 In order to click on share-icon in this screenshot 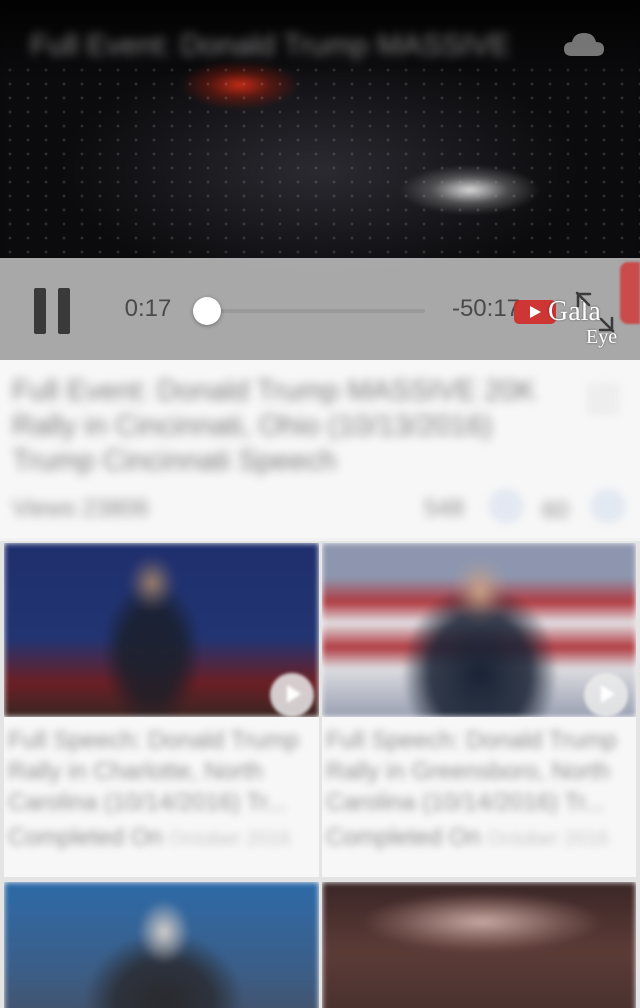, I will do `click(603, 399)`.